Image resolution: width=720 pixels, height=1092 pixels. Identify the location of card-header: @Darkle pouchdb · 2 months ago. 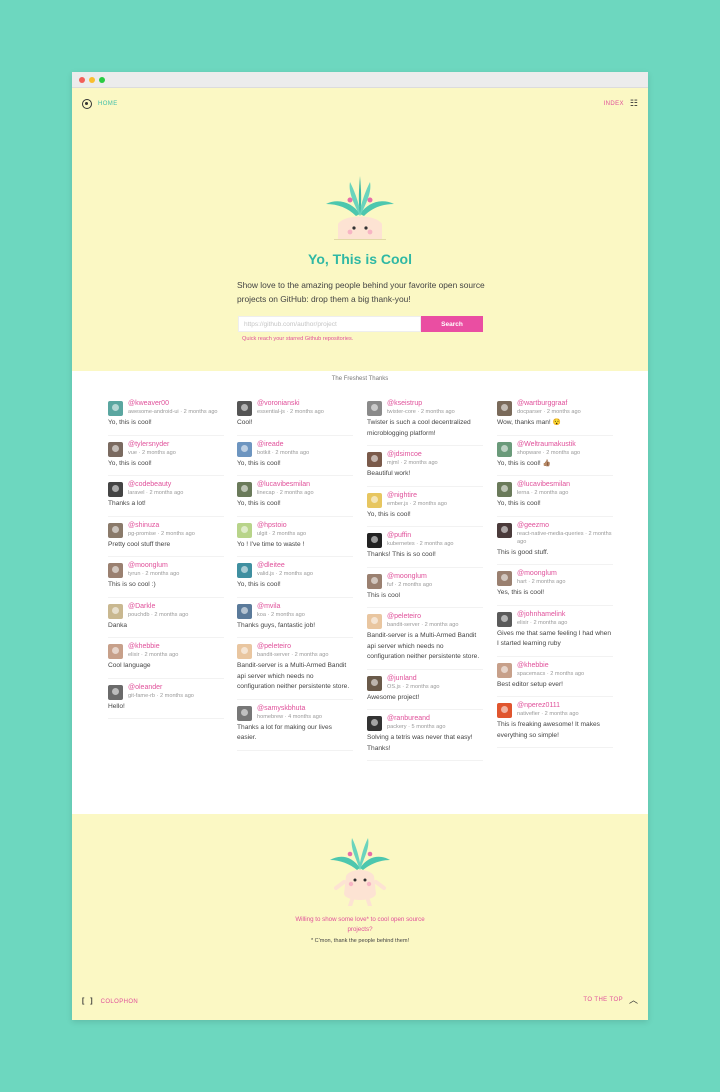
(166, 610).